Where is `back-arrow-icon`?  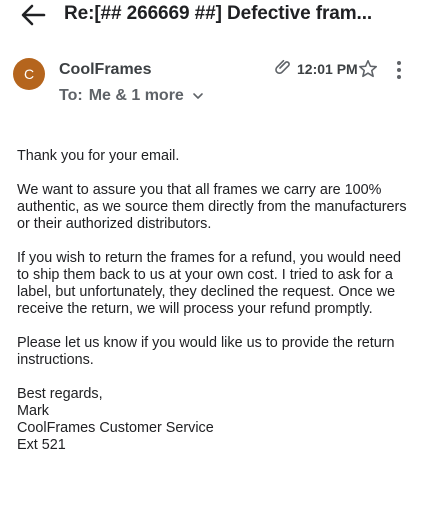
back-arrow-icon is located at coordinates (33, 15).